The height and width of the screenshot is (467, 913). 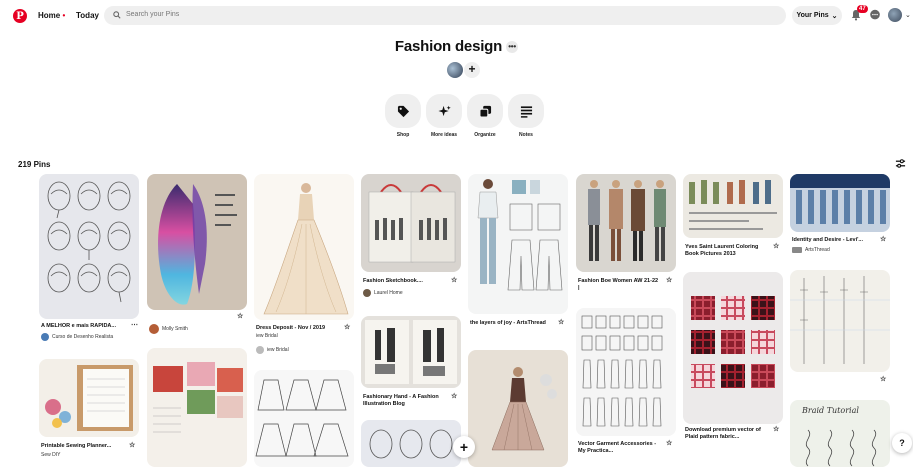 I want to click on pin-source: ArtsThread, so click(x=811, y=250).